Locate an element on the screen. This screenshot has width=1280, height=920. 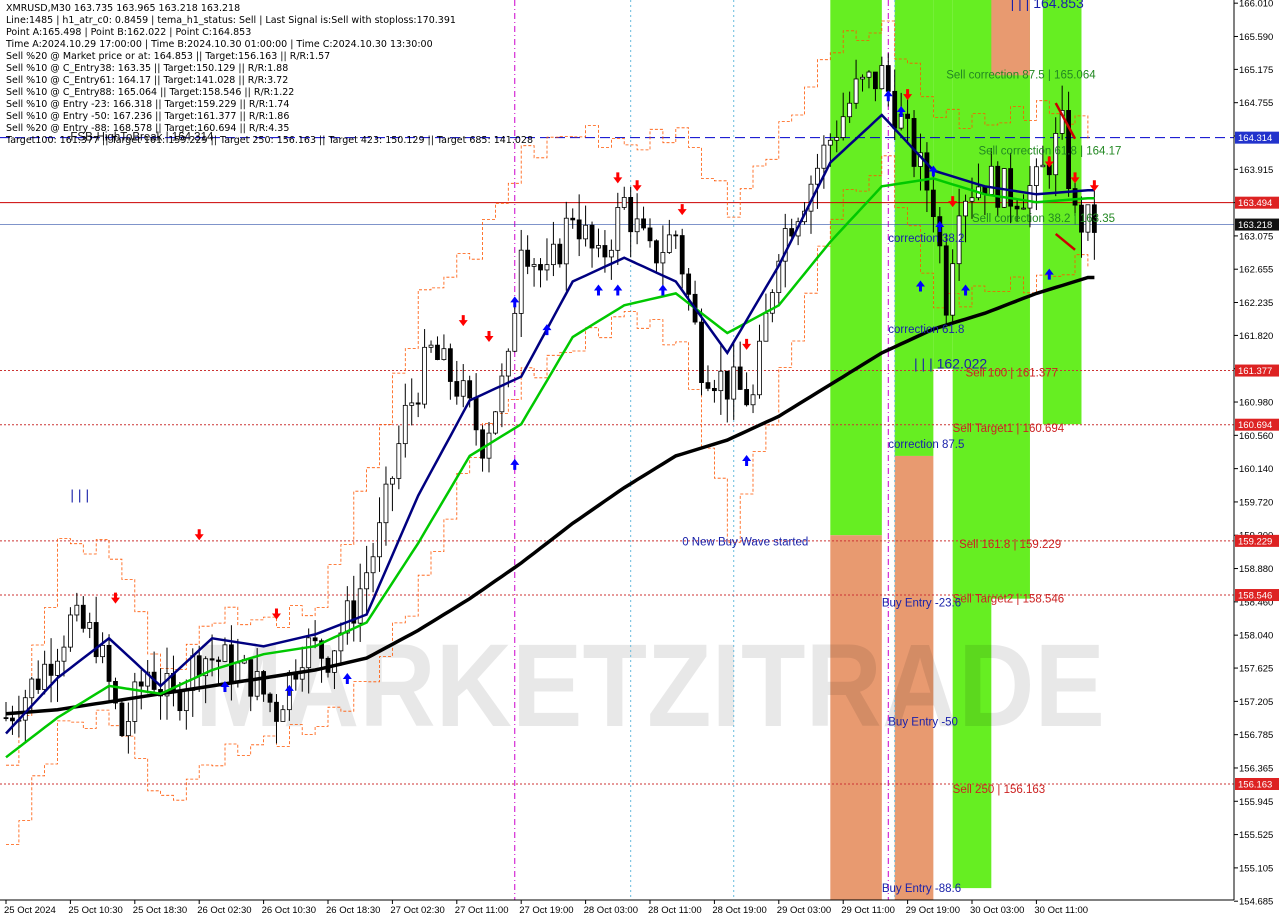
chart-annotation: correction 38.2 is located at coordinates (926, 239).